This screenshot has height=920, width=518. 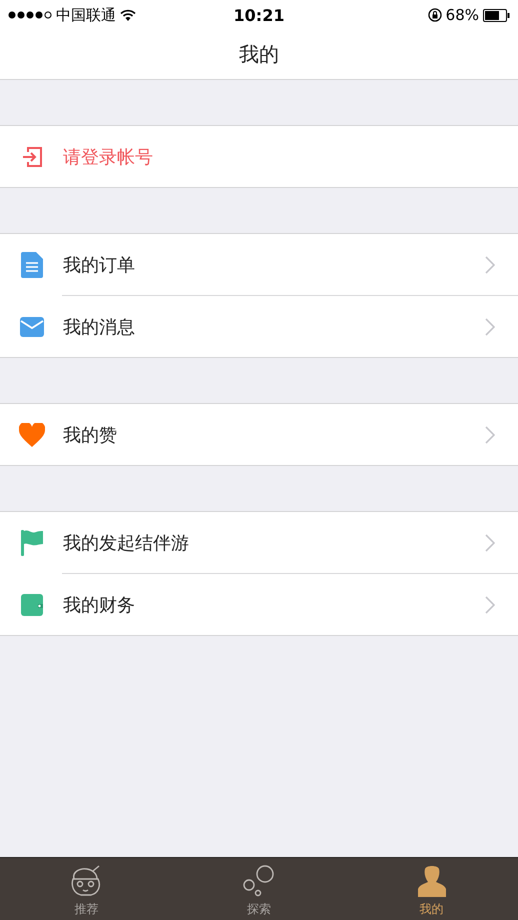 What do you see at coordinates (32, 605) in the screenshot?
I see `wallet-icon` at bounding box center [32, 605].